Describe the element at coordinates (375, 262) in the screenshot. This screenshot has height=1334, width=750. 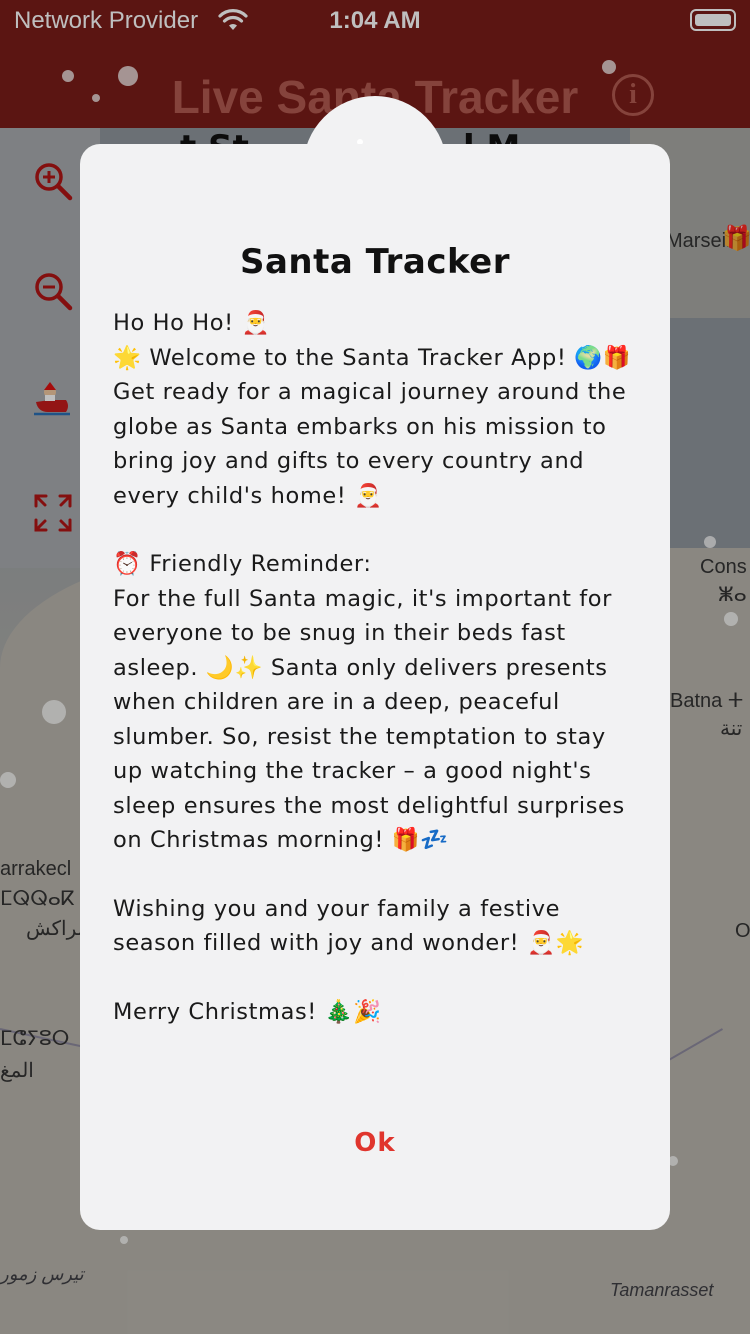
I see `dialog-title: Santa Tracker` at that location.